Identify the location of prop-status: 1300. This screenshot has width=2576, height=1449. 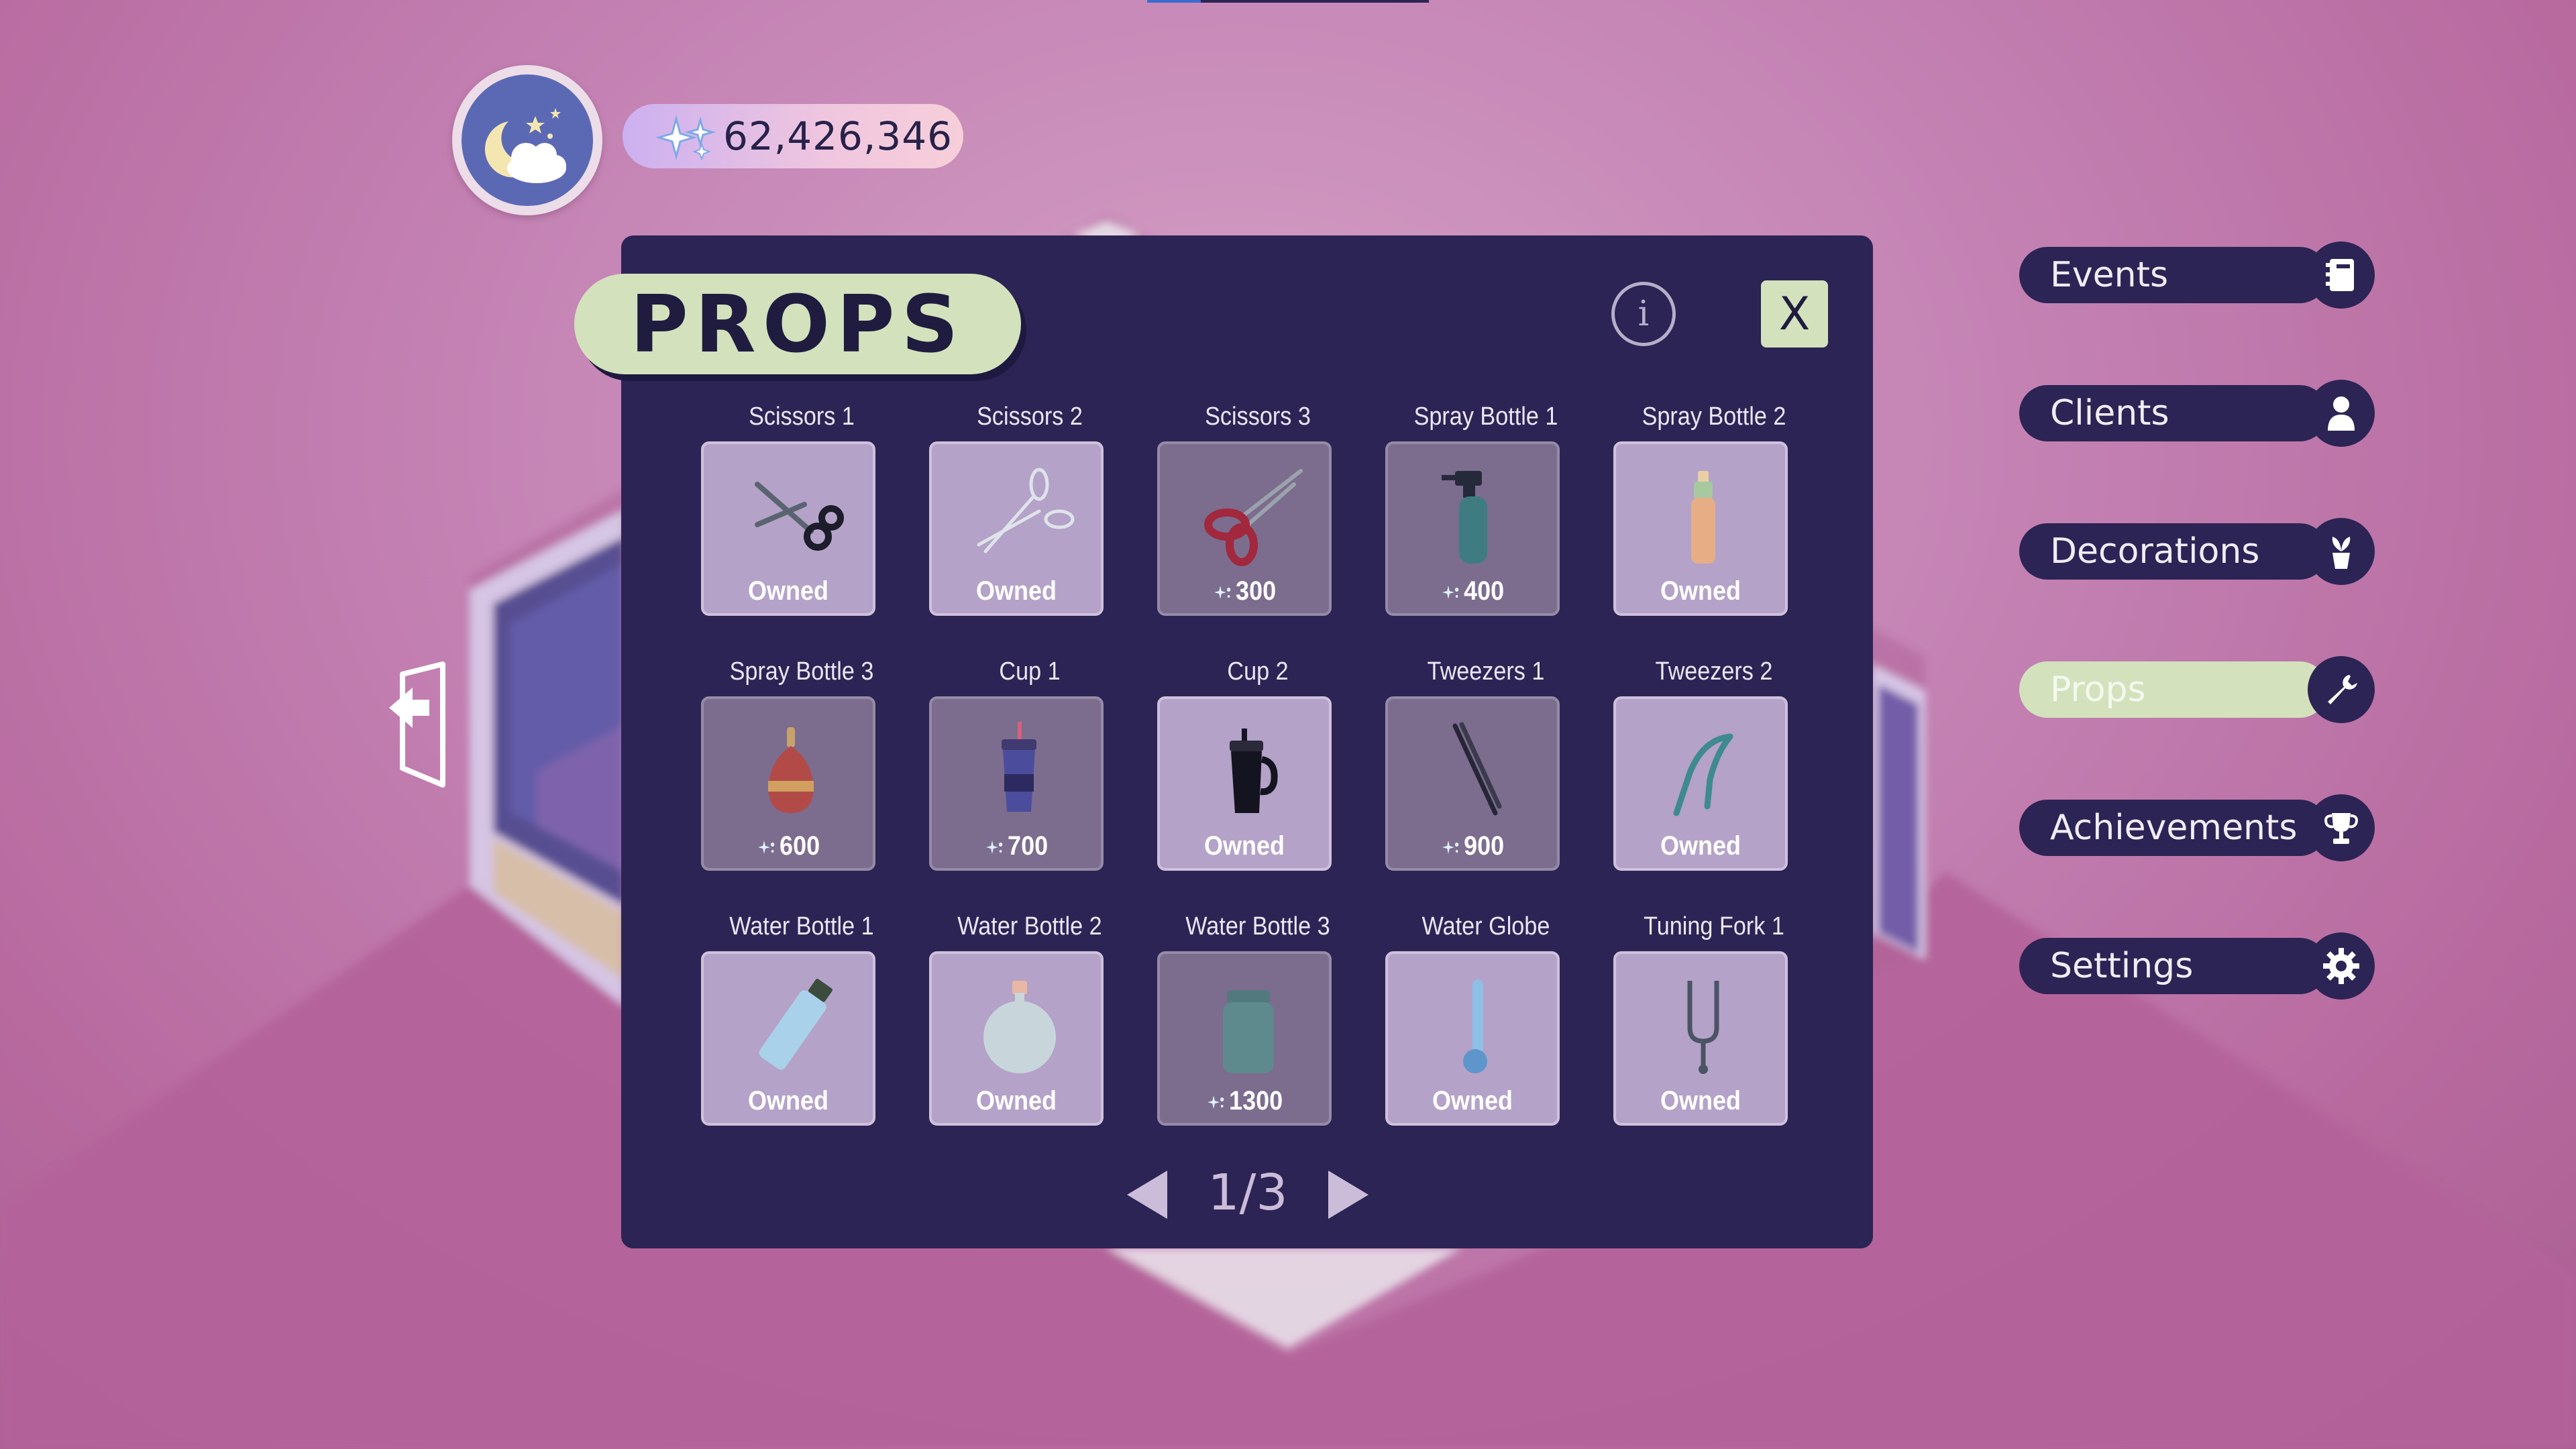
(1256, 1101).